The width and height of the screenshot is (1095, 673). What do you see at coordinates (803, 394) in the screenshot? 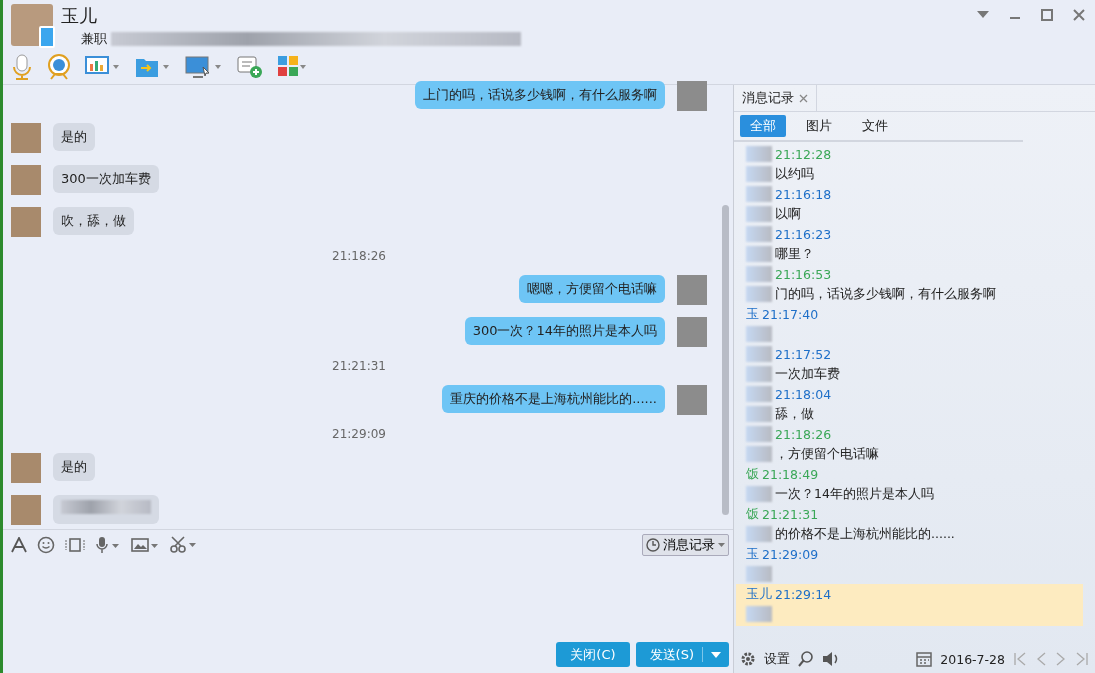
I see `message-time: 21:18:04` at bounding box center [803, 394].